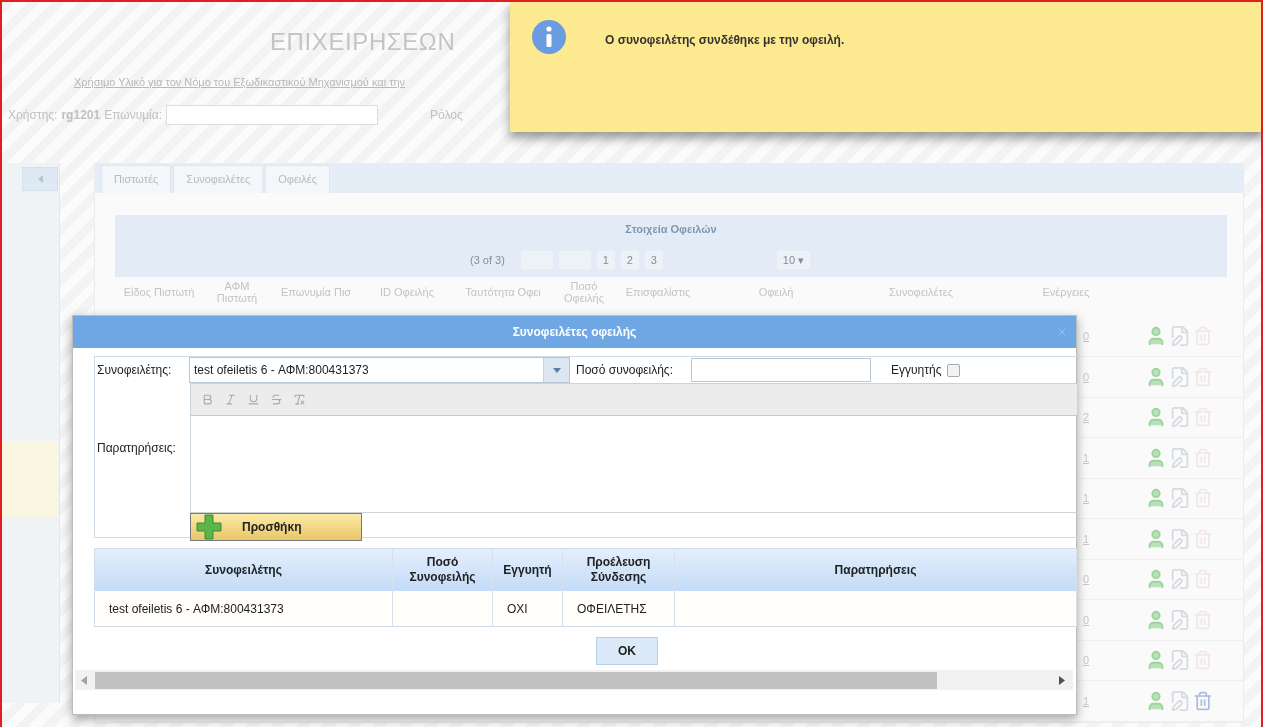 The image size is (1263, 727). Describe the element at coordinates (230, 399) in the screenshot. I see `italic-icon` at that location.